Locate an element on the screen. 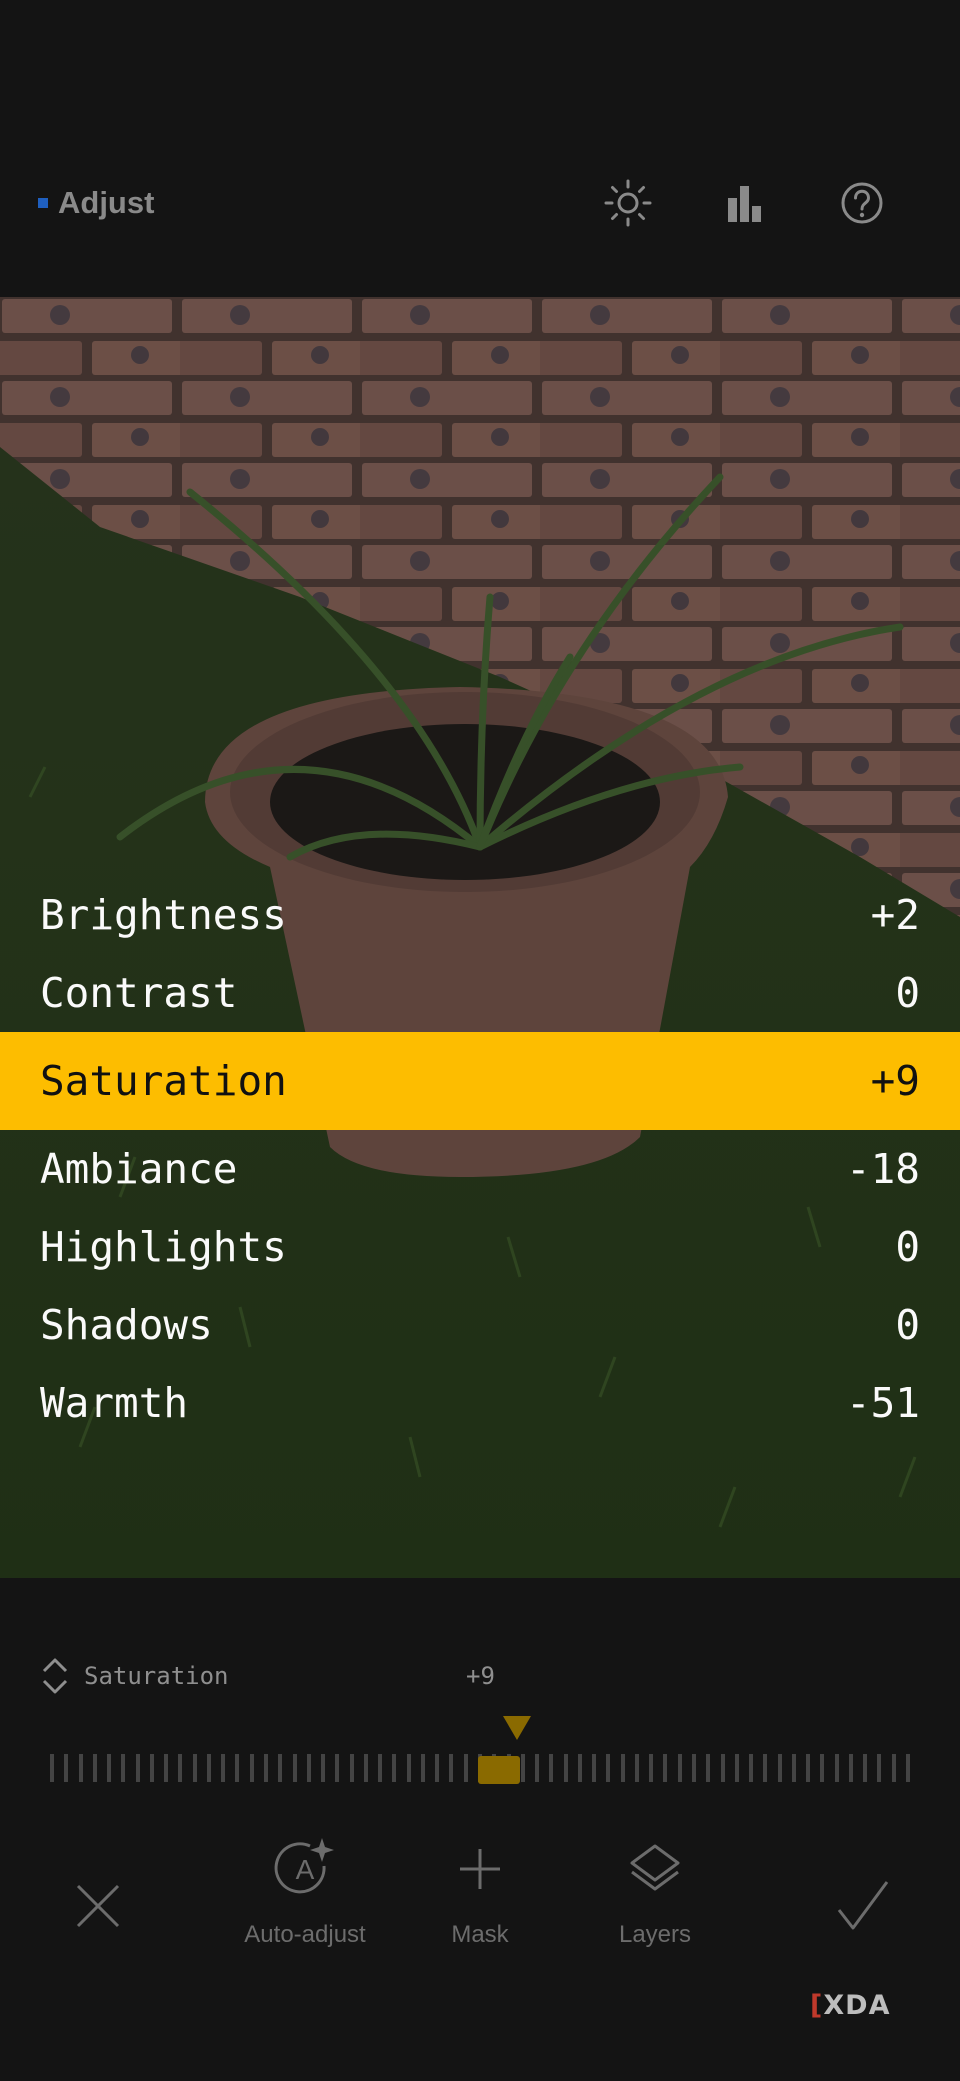 The height and width of the screenshot is (2081, 960). auto-adjust-icon: A is located at coordinates (304, 1866).